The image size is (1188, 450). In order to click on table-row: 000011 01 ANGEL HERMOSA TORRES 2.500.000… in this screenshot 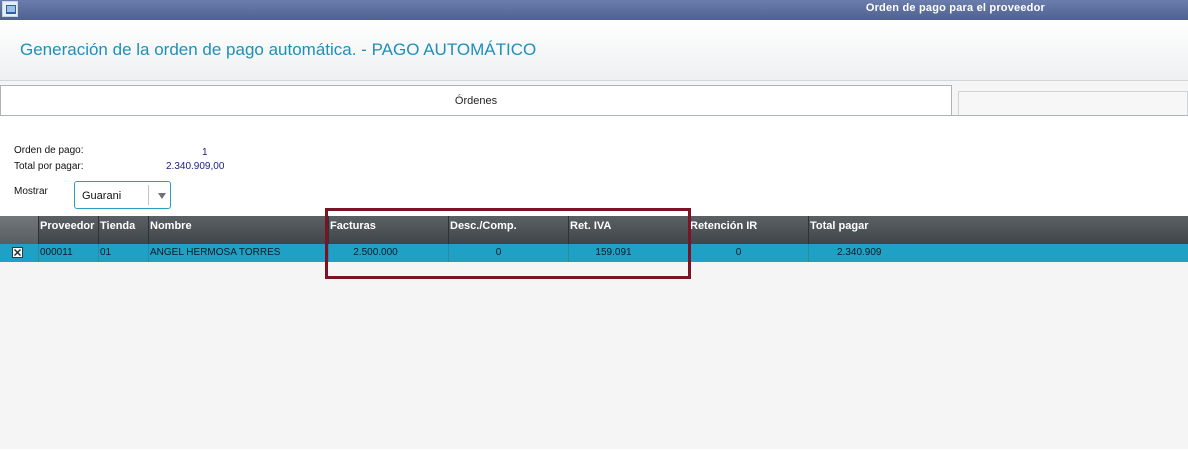, I will do `click(594, 253)`.